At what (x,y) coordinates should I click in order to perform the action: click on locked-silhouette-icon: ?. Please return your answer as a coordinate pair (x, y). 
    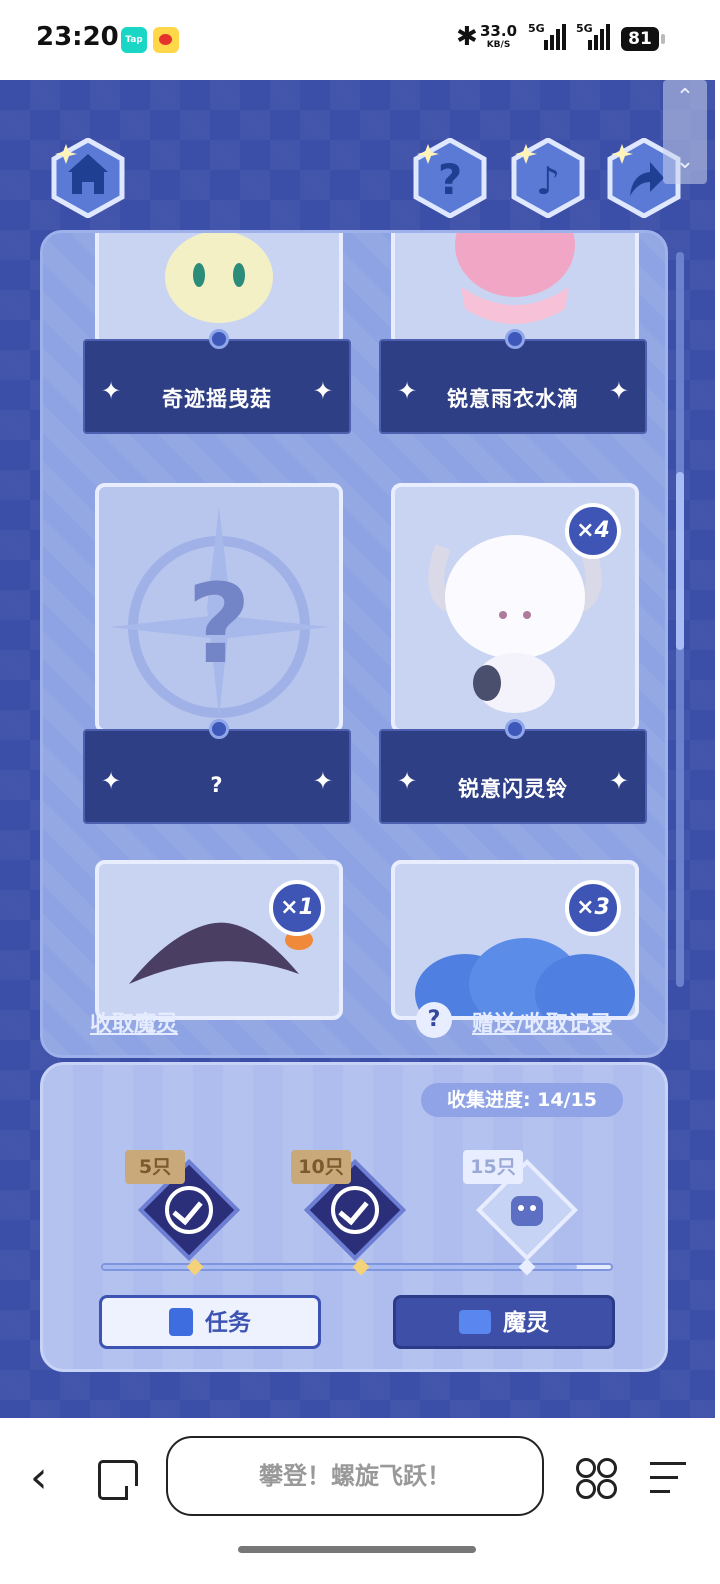
    Looking at the image, I should click on (219, 612).